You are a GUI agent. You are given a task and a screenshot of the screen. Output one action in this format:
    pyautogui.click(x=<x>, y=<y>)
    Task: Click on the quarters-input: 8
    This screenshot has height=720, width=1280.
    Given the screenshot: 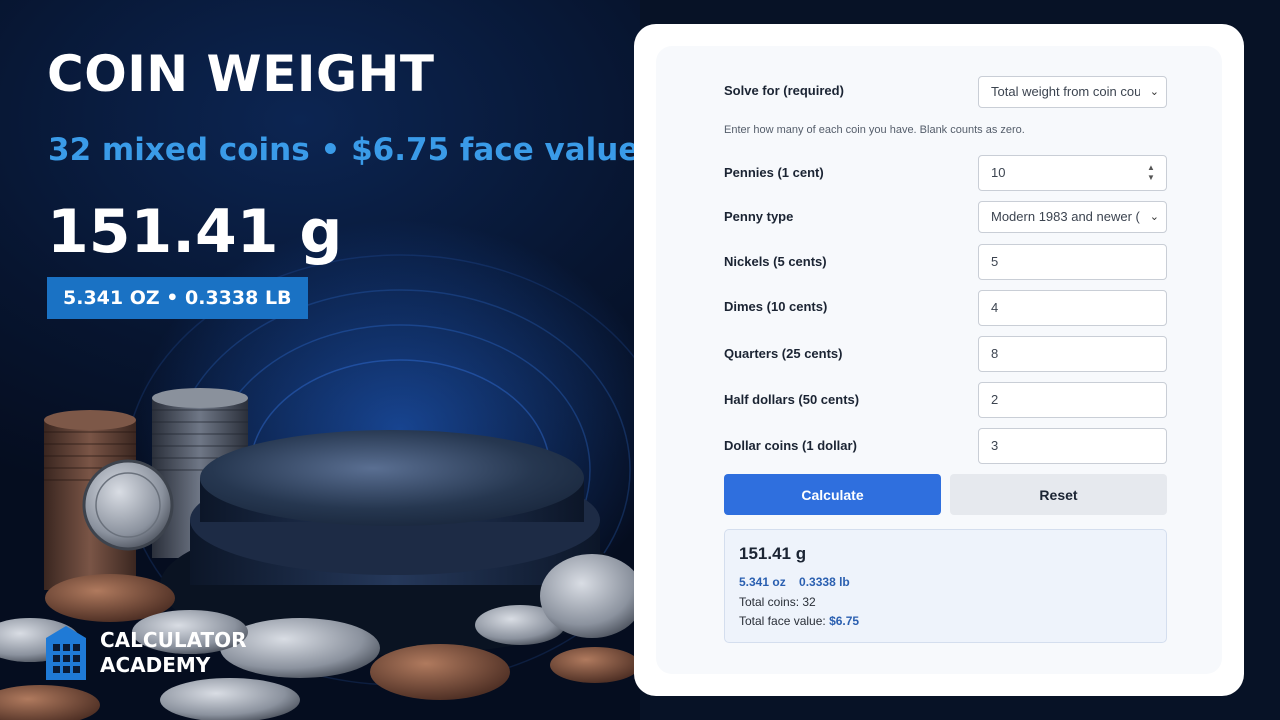 What is the action you would take?
    pyautogui.click(x=1072, y=354)
    